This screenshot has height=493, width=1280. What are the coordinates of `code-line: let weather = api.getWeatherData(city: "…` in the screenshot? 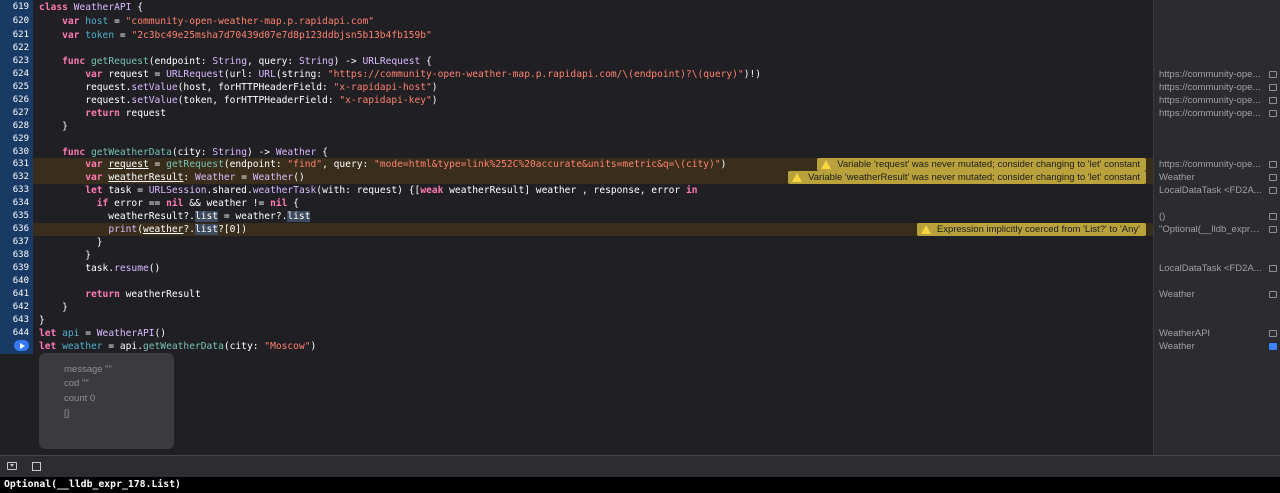 It's located at (178, 346).